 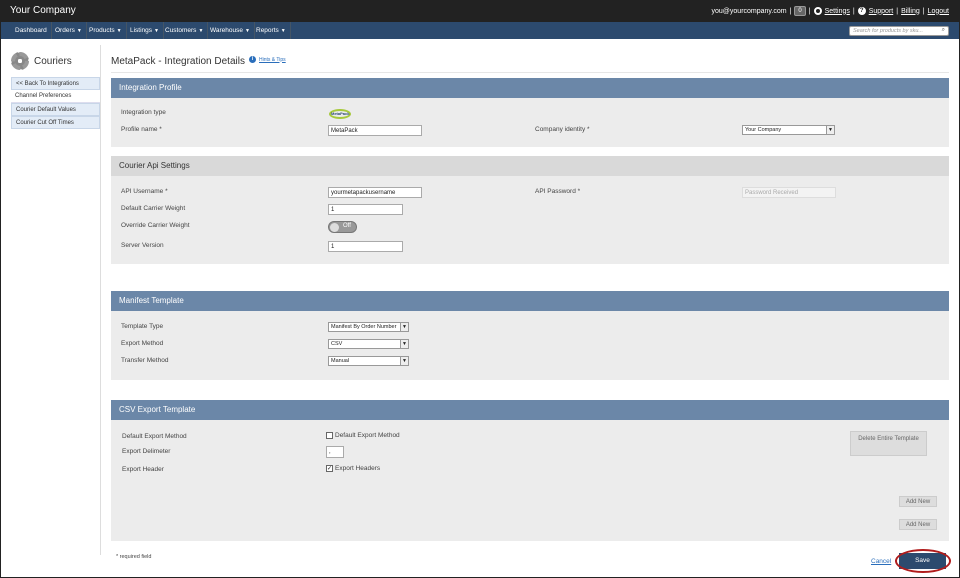 I want to click on search-input: Search for products by sku... ⌕, so click(x=899, y=31).